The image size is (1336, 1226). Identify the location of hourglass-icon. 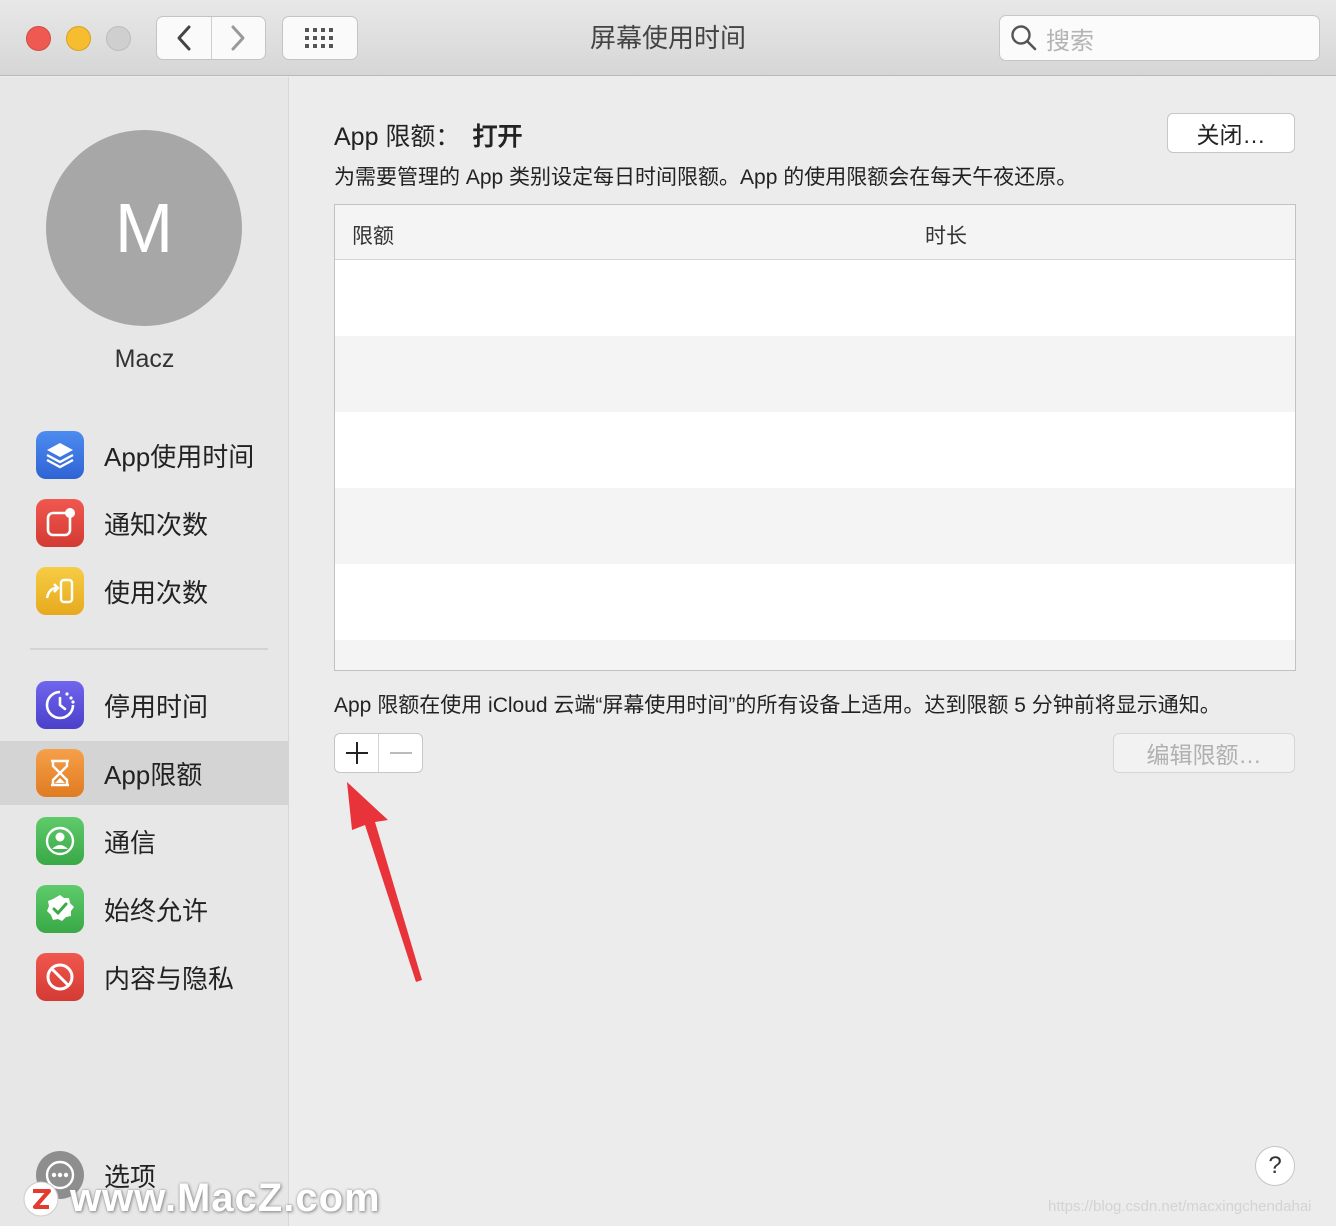
(60, 773).